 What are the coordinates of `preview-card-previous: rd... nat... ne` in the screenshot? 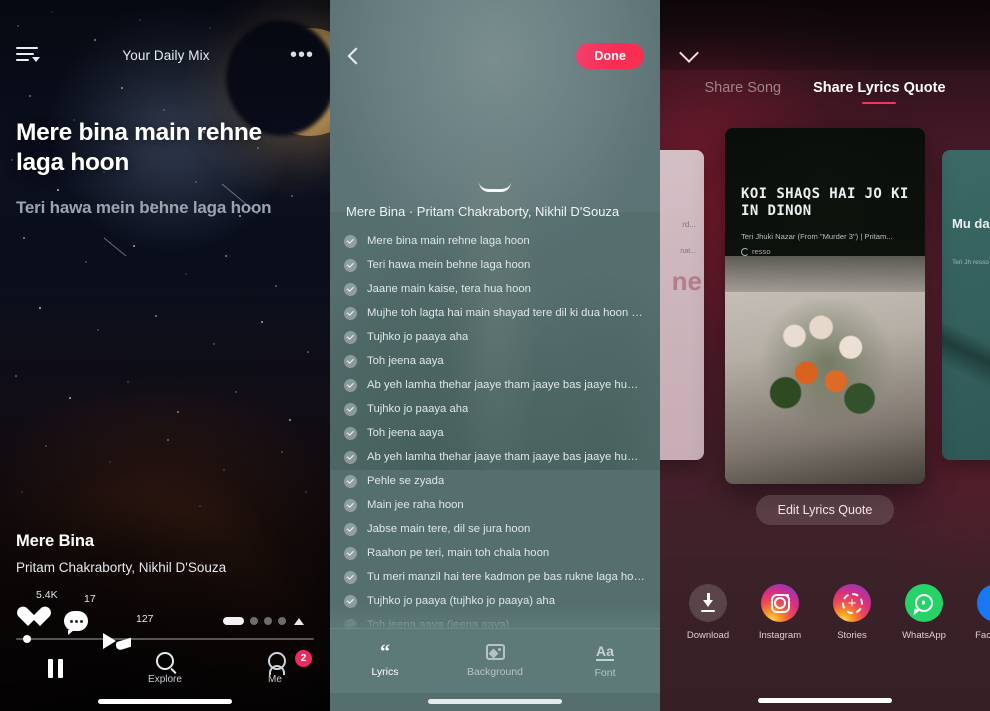 It's located at (682, 305).